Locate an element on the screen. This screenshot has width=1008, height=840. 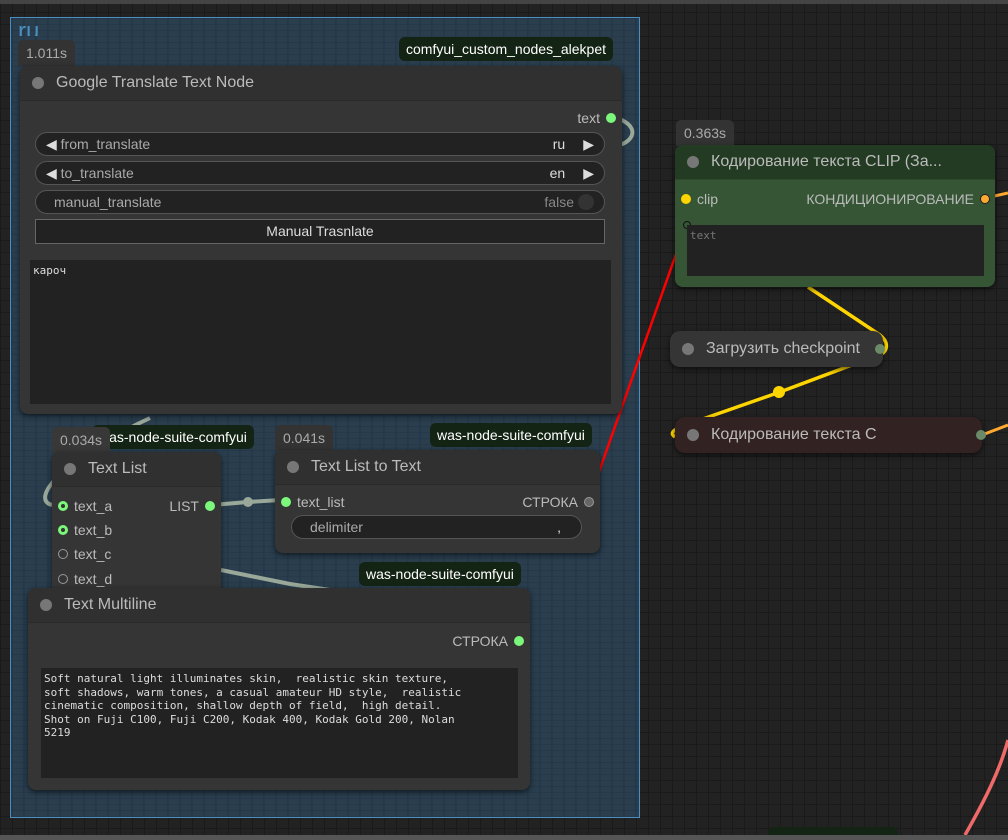
manual-translate-button: Manual Trasnlate is located at coordinates (320, 231).